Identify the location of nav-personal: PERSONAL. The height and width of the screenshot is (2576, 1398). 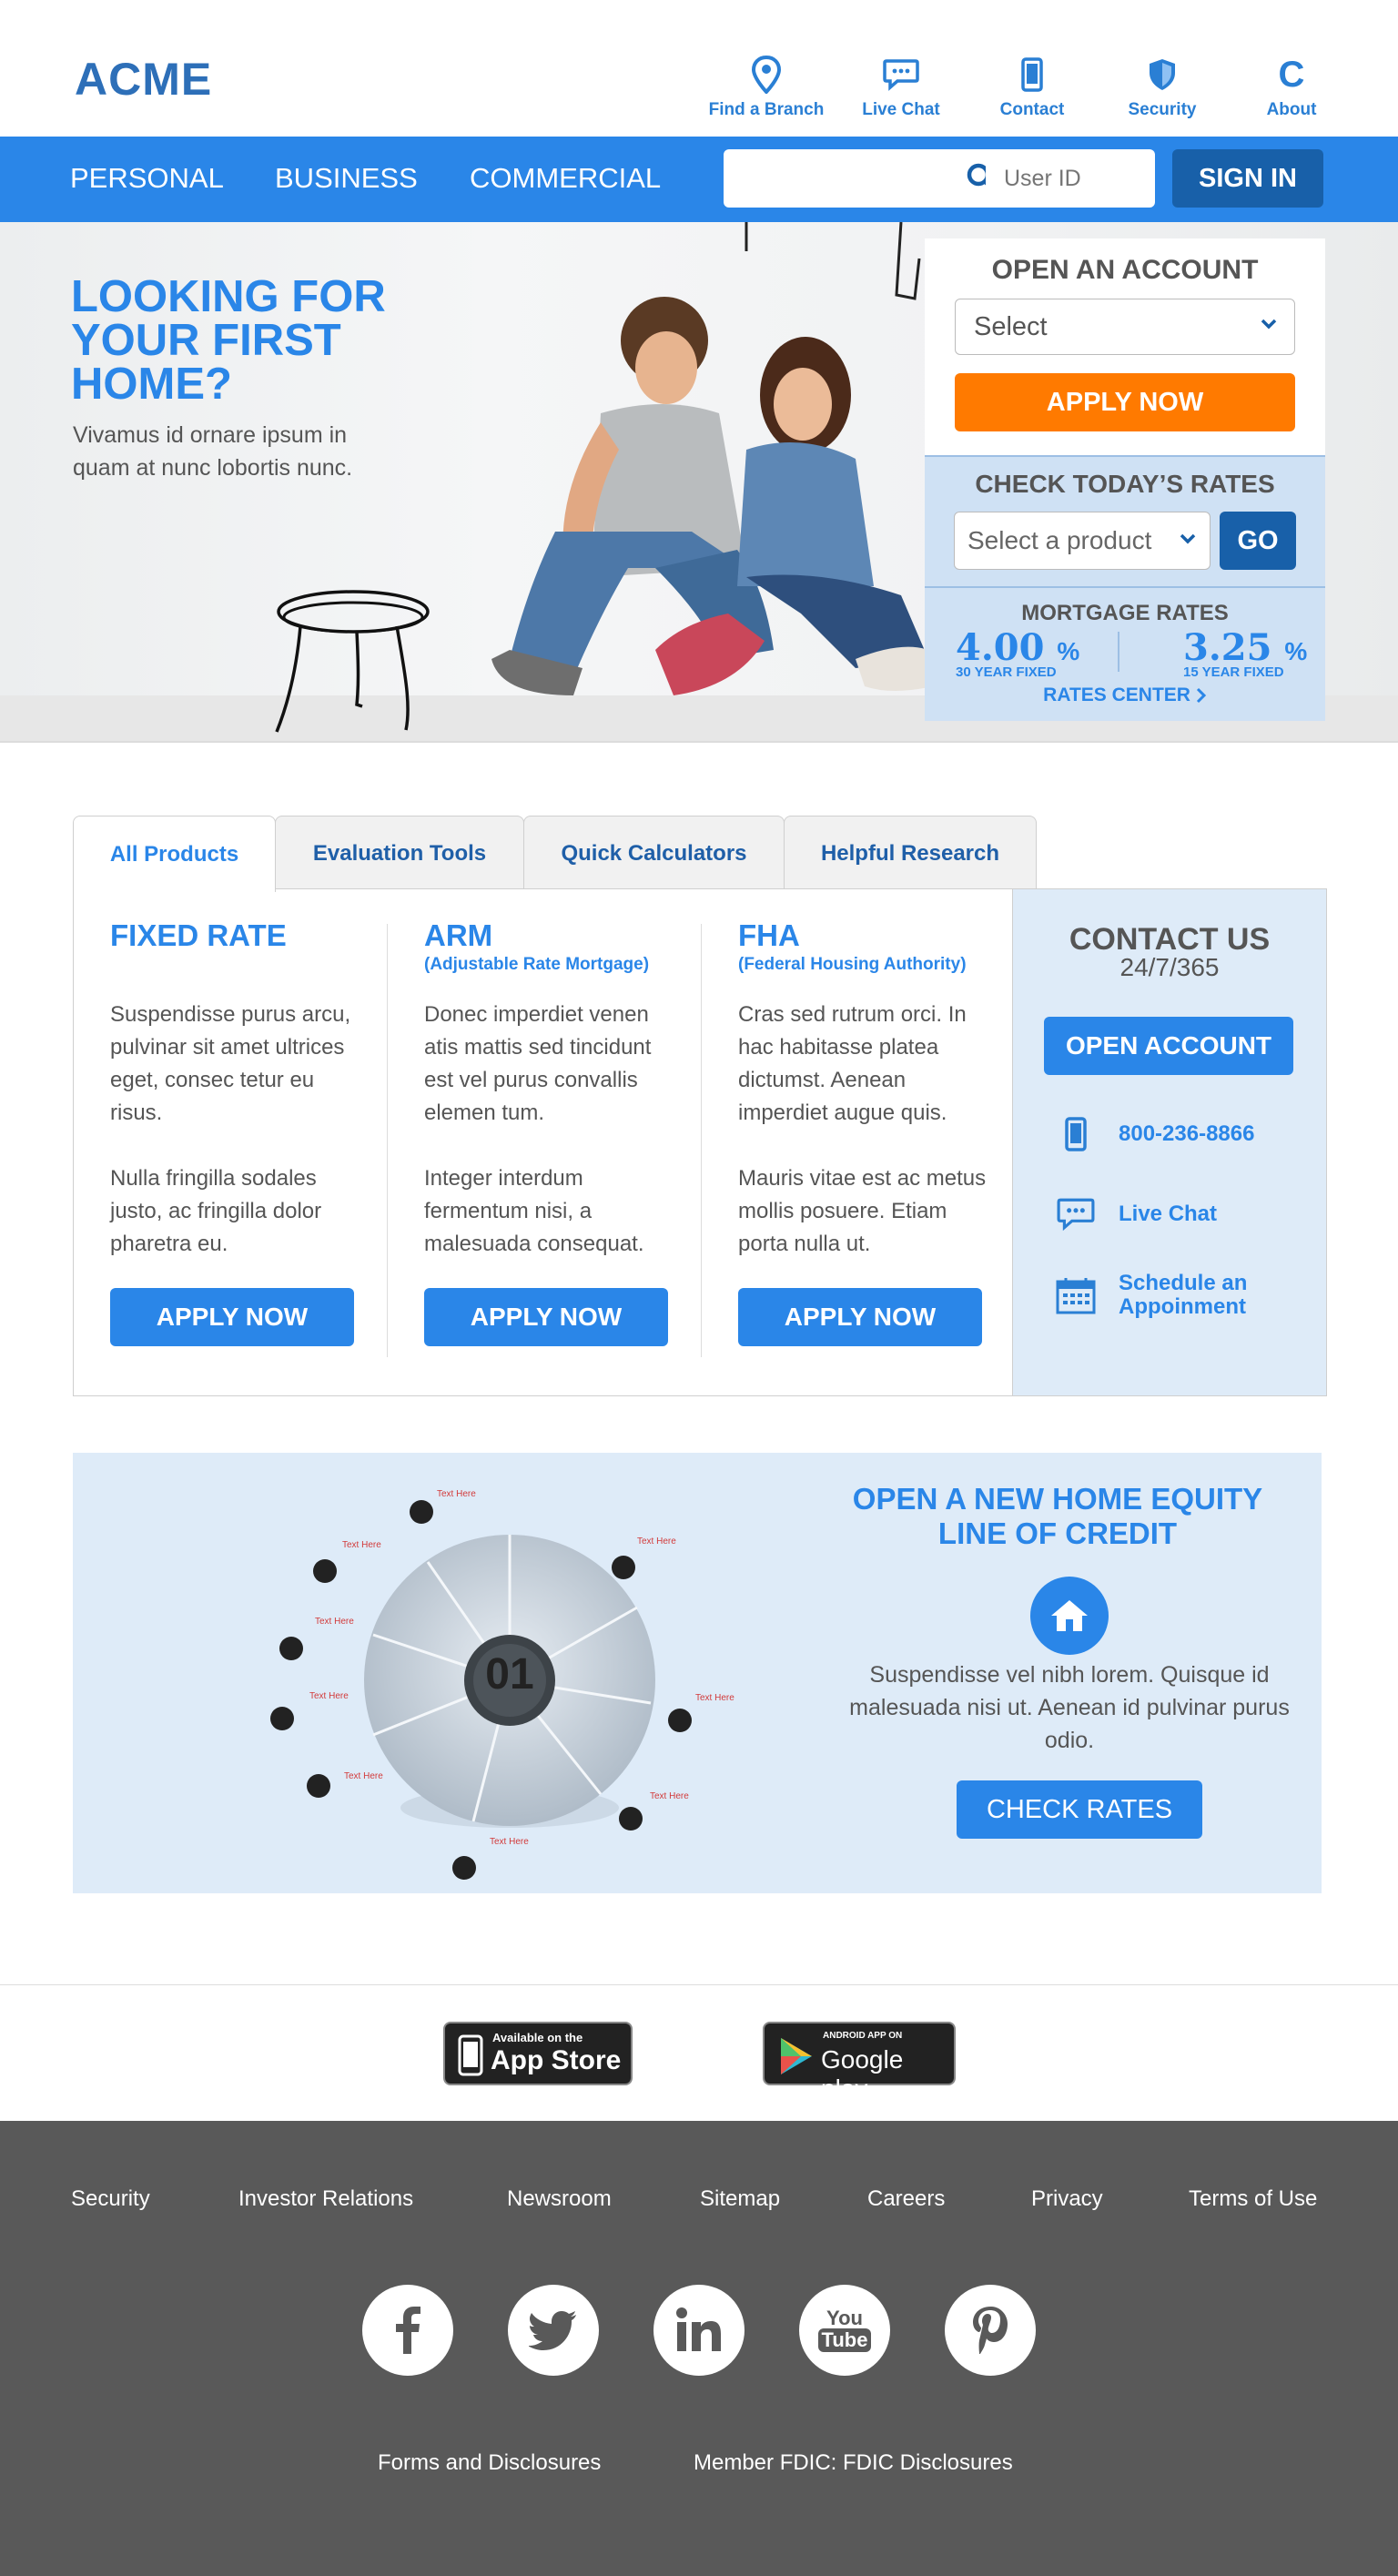
(147, 178).